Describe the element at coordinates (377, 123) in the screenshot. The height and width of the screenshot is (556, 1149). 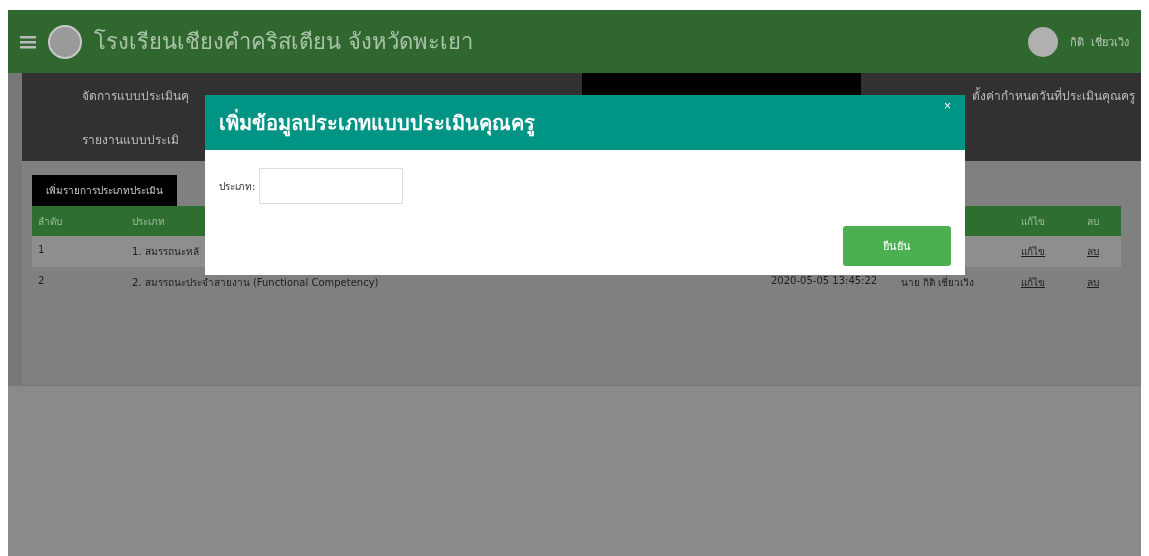
I see `modal-title: เพิ่มข้อมูลประเภทแบบประเมินคุณครู` at that location.